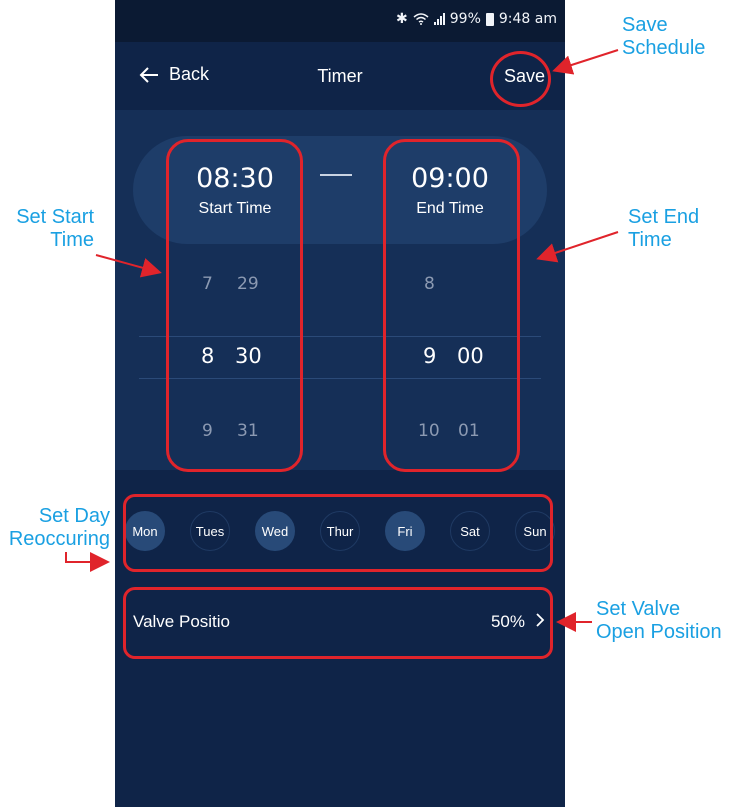 The height and width of the screenshot is (807, 738). Describe the element at coordinates (402, 19) in the screenshot. I see `bluetooth-icon: ✱` at that location.